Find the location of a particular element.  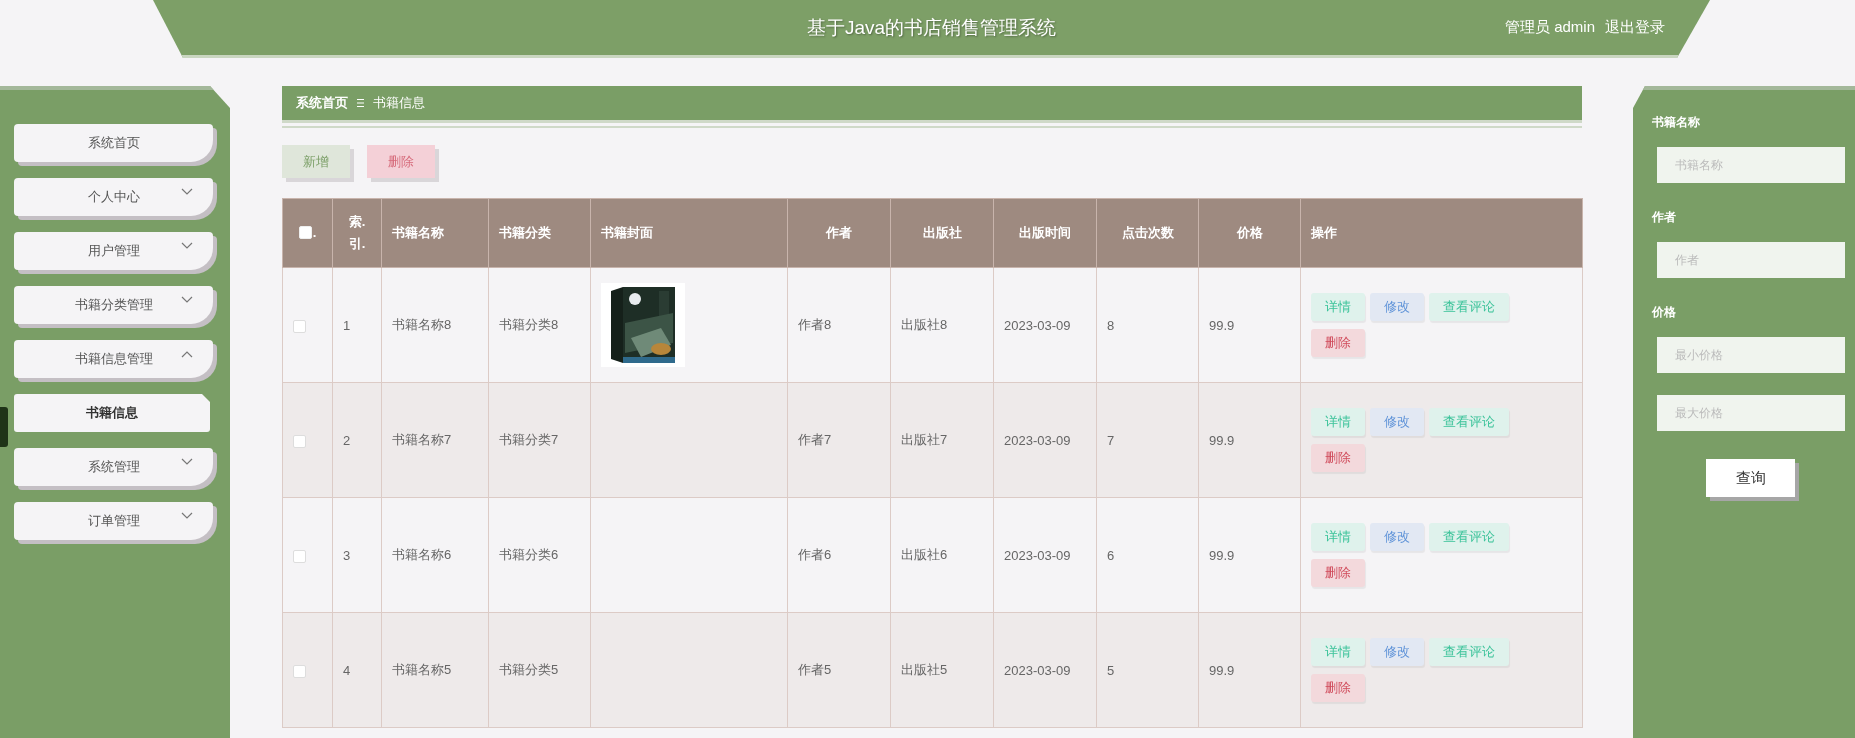

table-cell: 书籍名称7 is located at coordinates (422, 439).